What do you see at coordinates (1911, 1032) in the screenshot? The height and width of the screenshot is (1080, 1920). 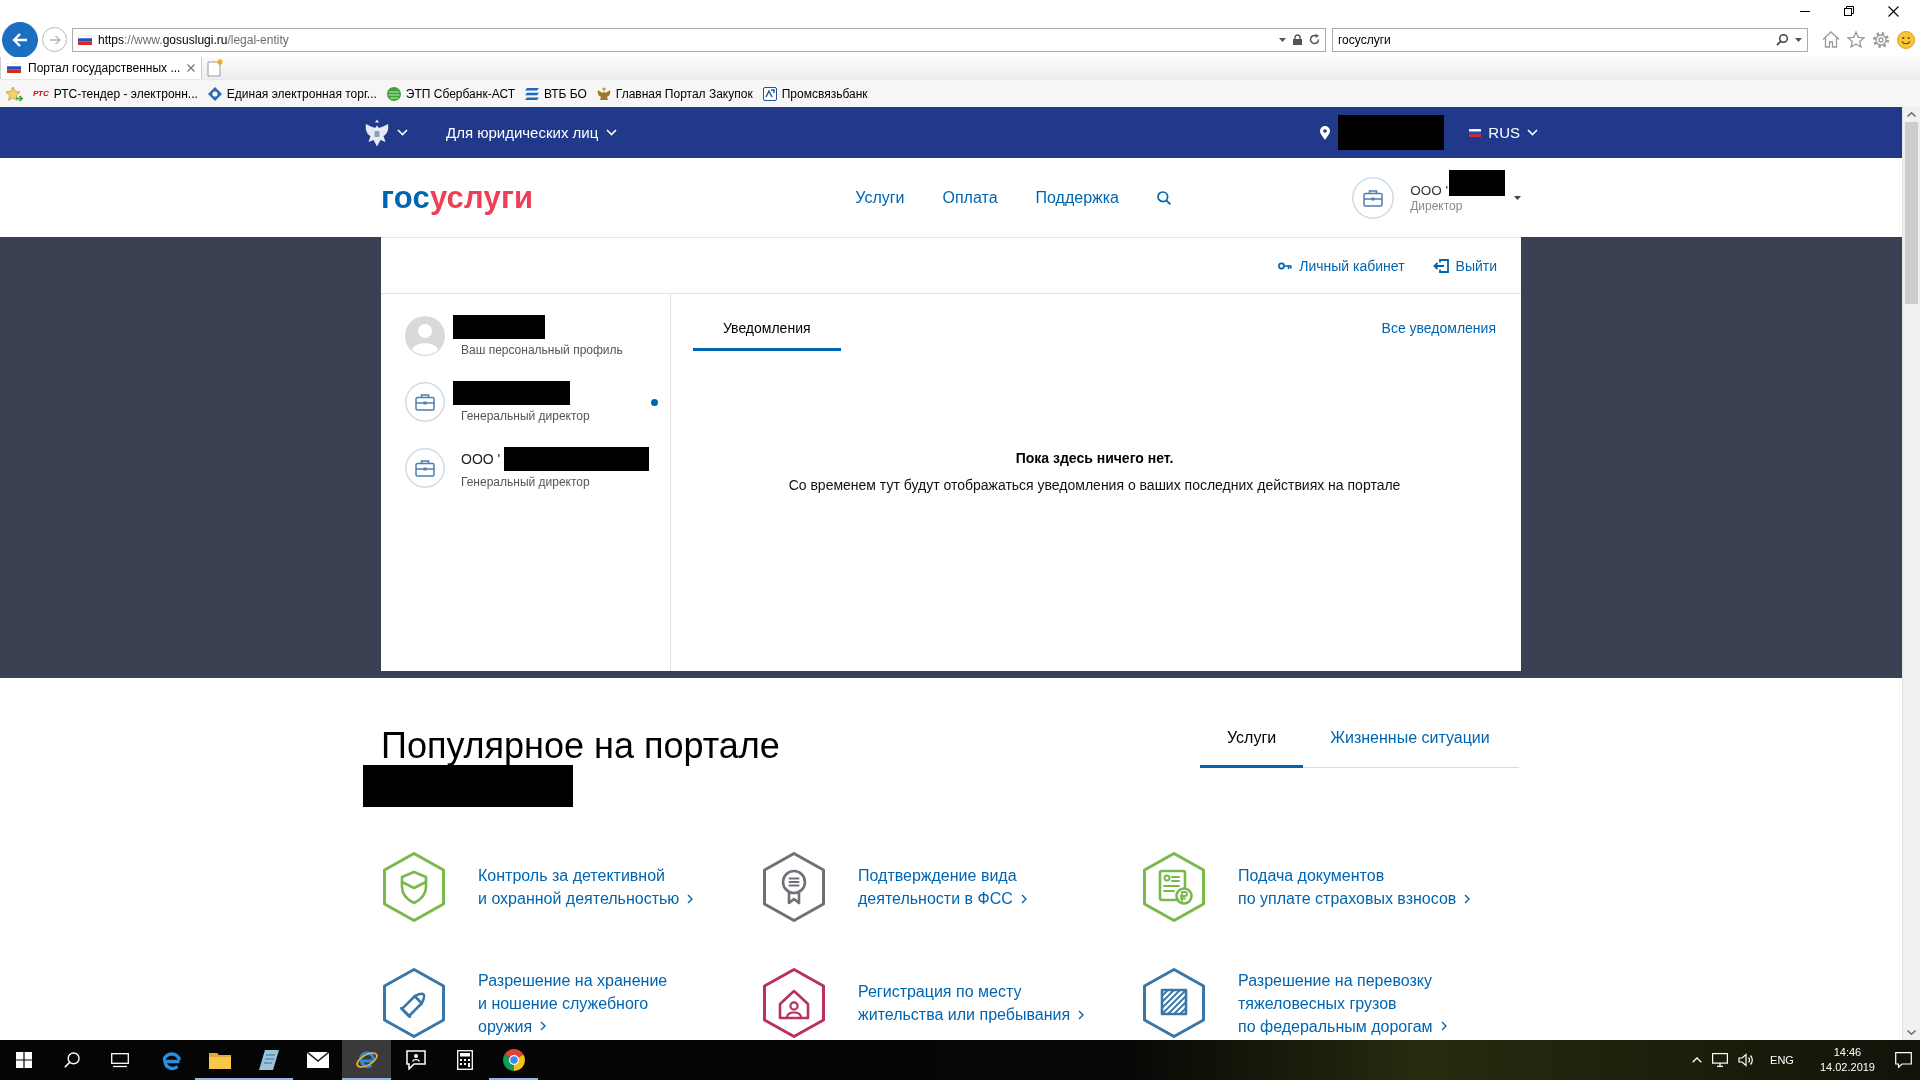 I see `arrow-down-icon` at bounding box center [1911, 1032].